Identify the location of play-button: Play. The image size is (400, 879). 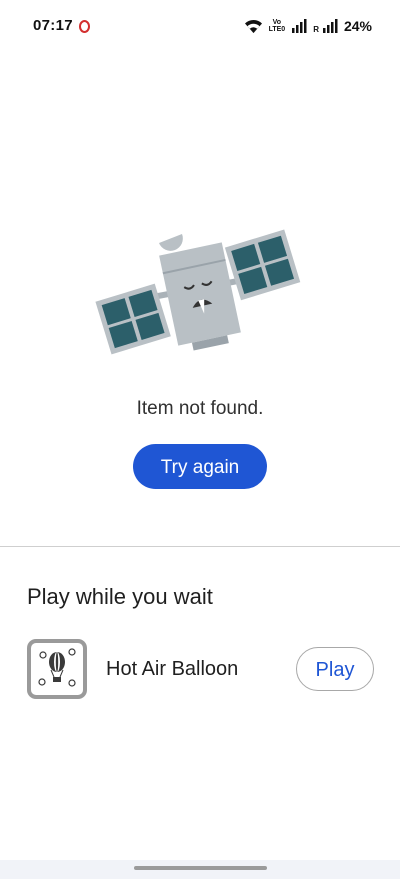
(335, 669).